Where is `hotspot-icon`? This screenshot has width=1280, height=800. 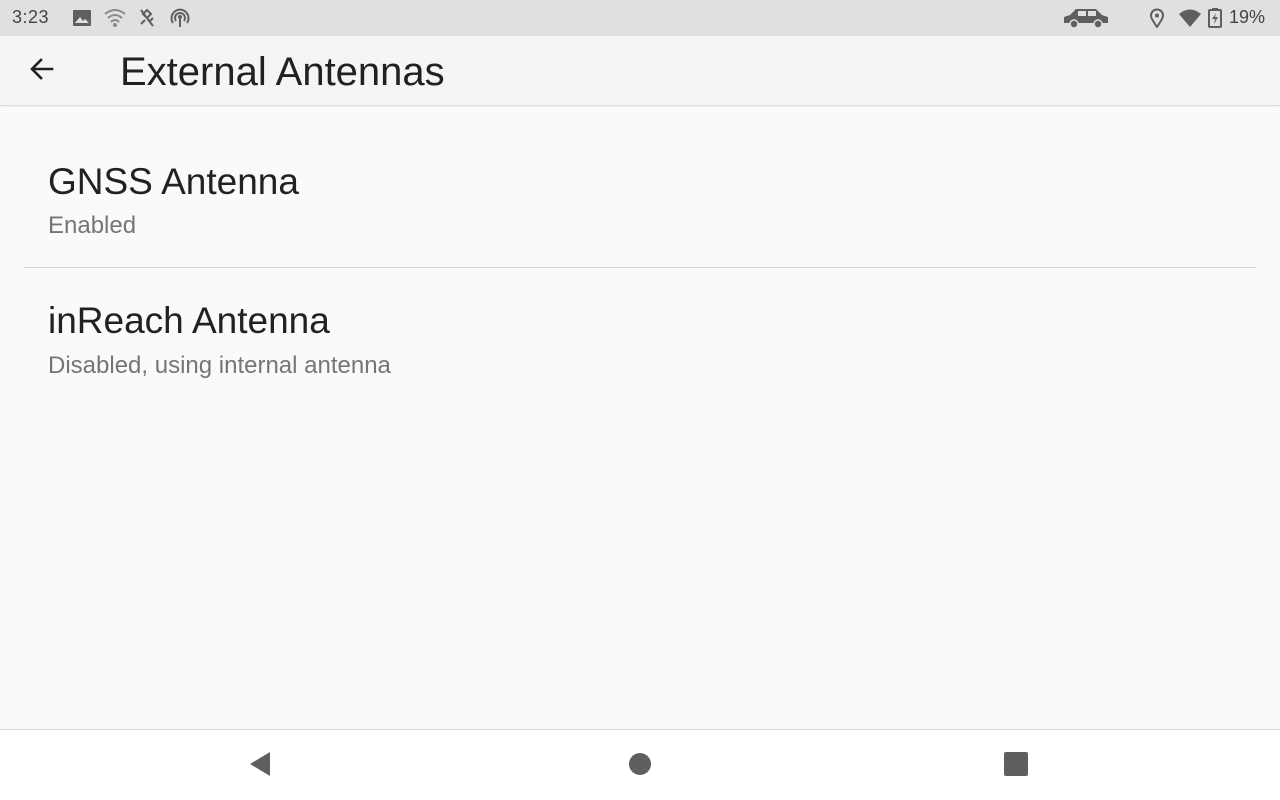 hotspot-icon is located at coordinates (180, 18).